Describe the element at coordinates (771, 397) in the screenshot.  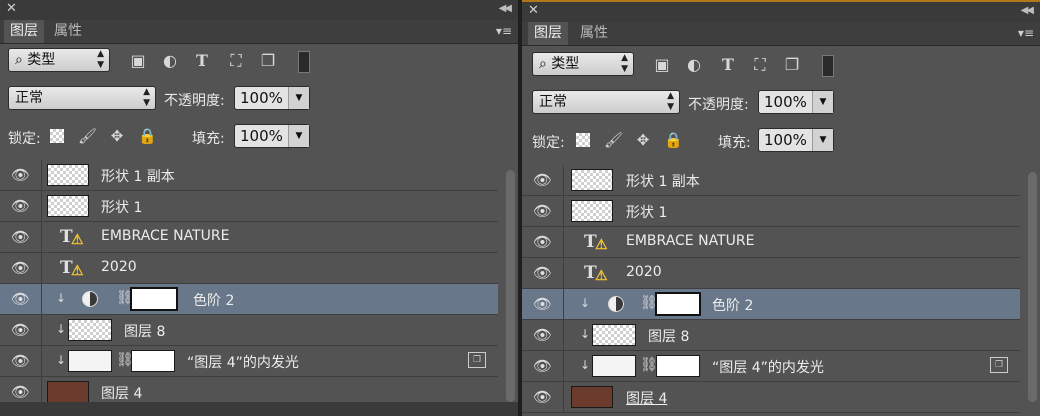
I see `layer-row: 👁 图层 4` at that location.